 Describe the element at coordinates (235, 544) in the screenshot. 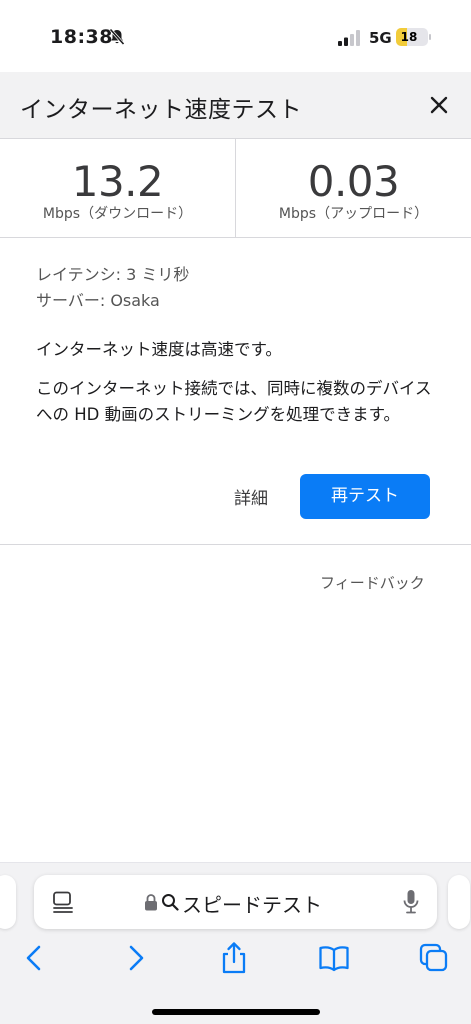

I see `divider` at that location.